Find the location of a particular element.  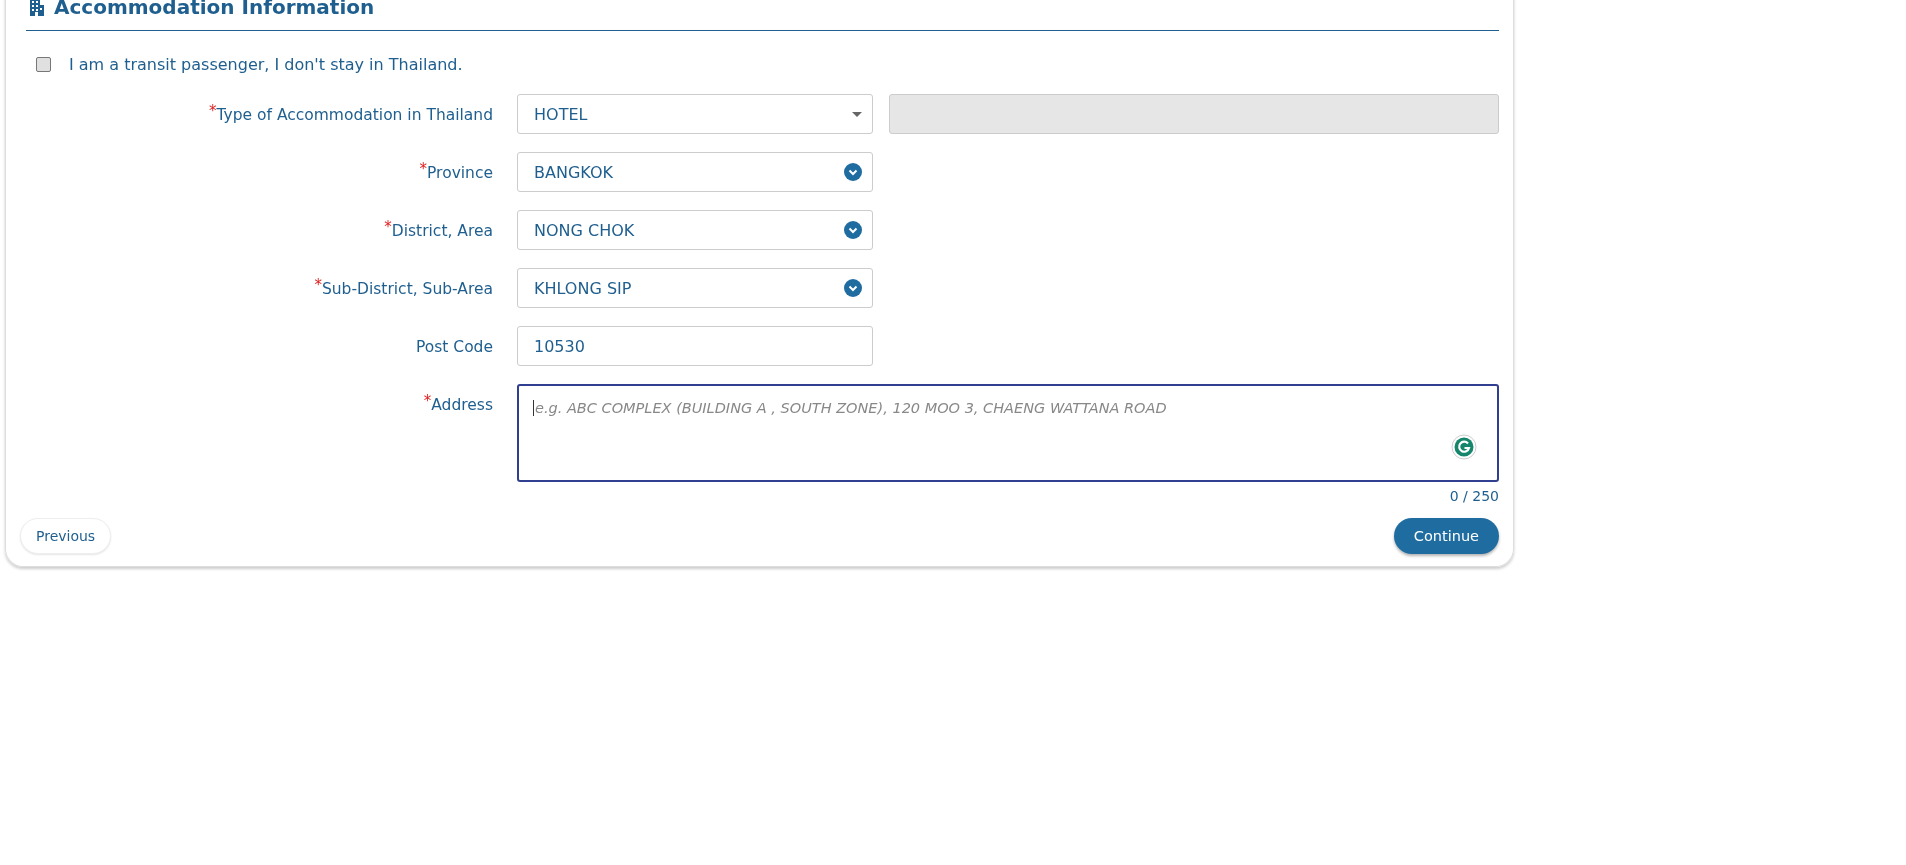

dropdown-field: BANGKOK is located at coordinates (695, 172).